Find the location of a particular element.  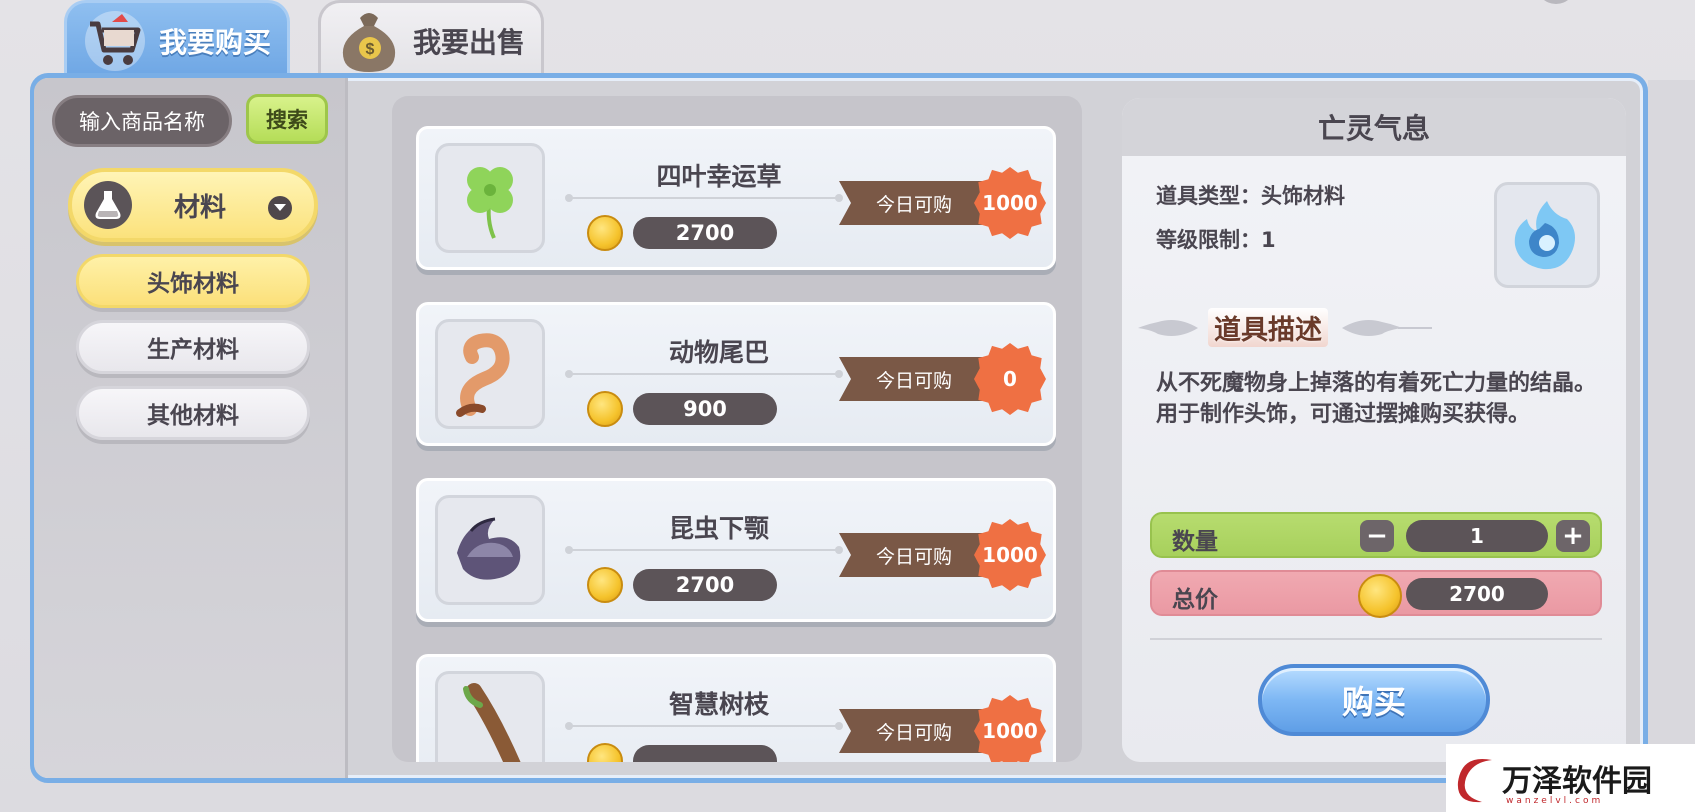

buy-button: 购买 is located at coordinates (1374, 700).